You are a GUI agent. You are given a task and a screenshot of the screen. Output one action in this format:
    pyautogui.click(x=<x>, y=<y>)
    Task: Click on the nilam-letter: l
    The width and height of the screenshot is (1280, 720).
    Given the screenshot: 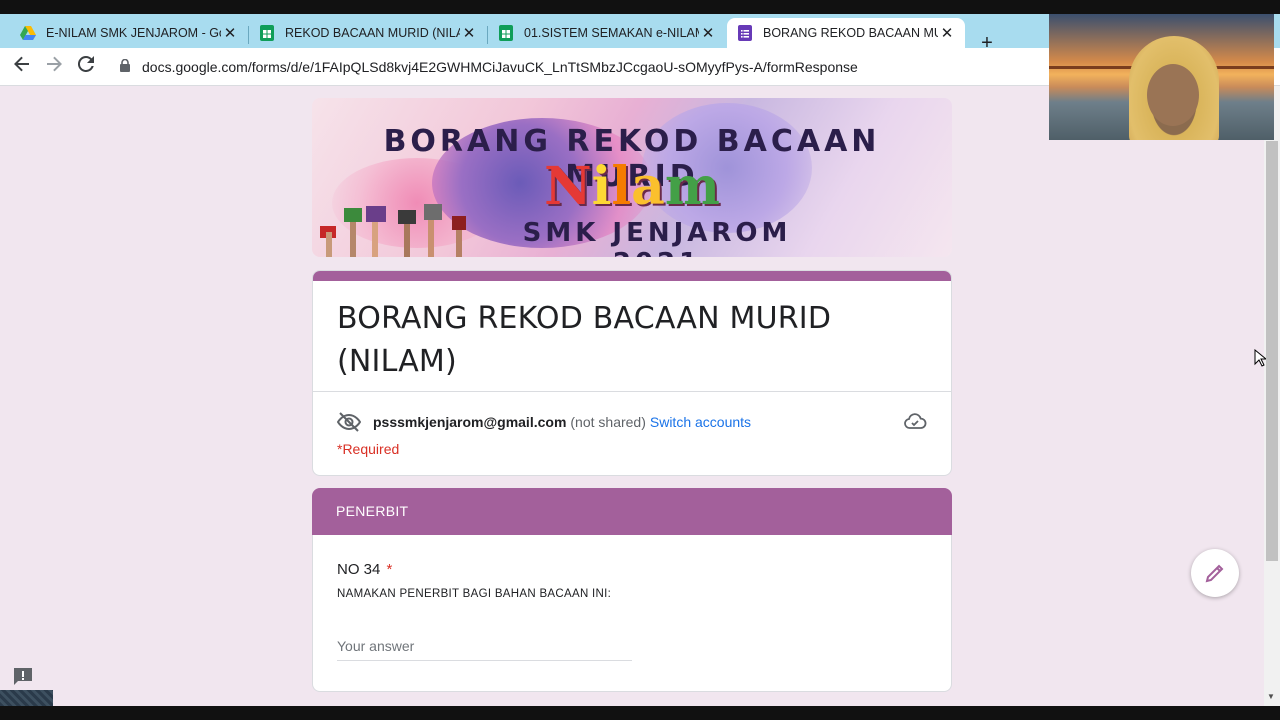 What is the action you would take?
    pyautogui.click(x=621, y=186)
    